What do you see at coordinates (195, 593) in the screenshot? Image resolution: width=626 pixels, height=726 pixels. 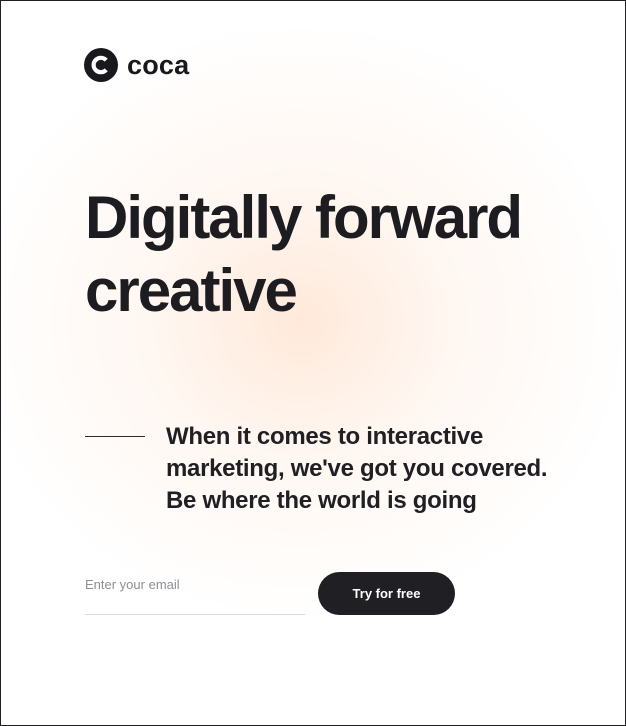 I see `email-input` at bounding box center [195, 593].